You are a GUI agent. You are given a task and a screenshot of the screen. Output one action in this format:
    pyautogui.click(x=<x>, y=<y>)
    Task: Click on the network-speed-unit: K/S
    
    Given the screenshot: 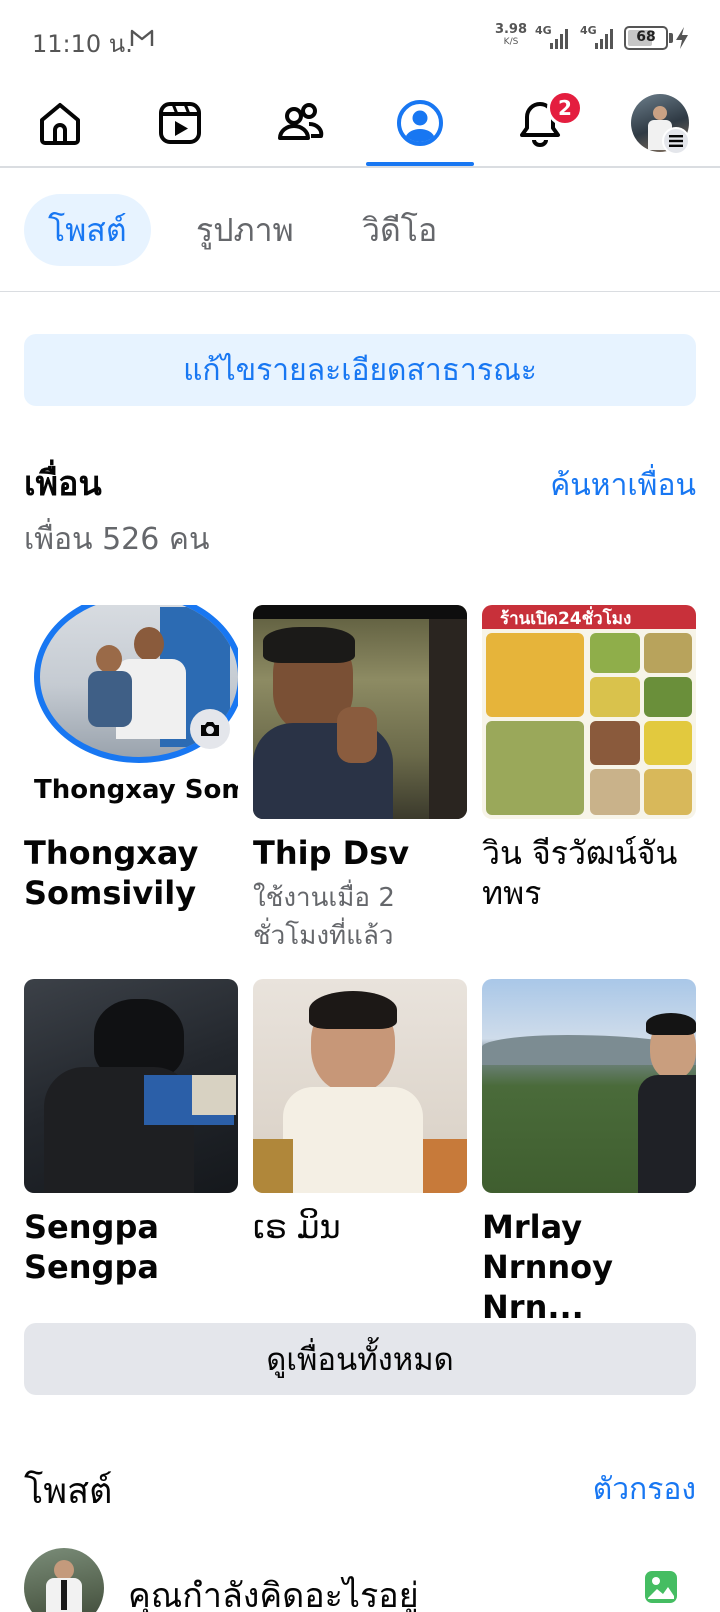 What is the action you would take?
    pyautogui.click(x=511, y=42)
    